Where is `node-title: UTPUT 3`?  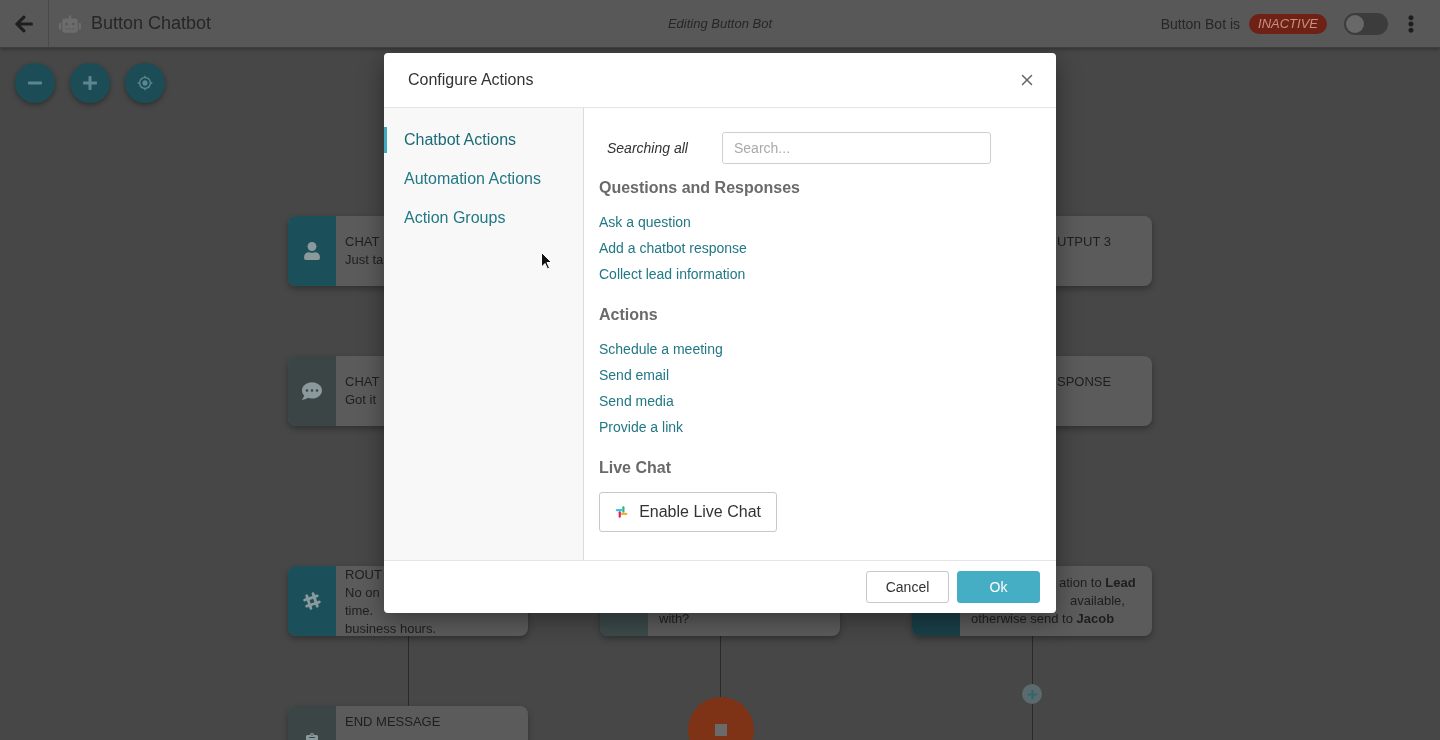 node-title: UTPUT 3 is located at coordinates (1084, 242).